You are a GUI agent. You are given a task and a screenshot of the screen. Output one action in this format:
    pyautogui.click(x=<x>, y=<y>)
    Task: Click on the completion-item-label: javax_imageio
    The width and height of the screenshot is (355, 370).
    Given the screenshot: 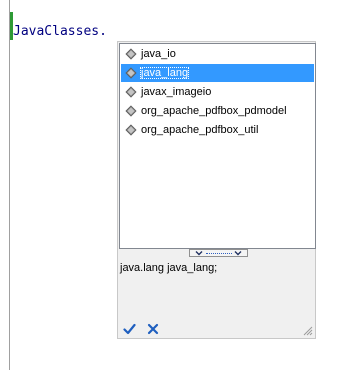 What is the action you would take?
    pyautogui.click(x=176, y=92)
    